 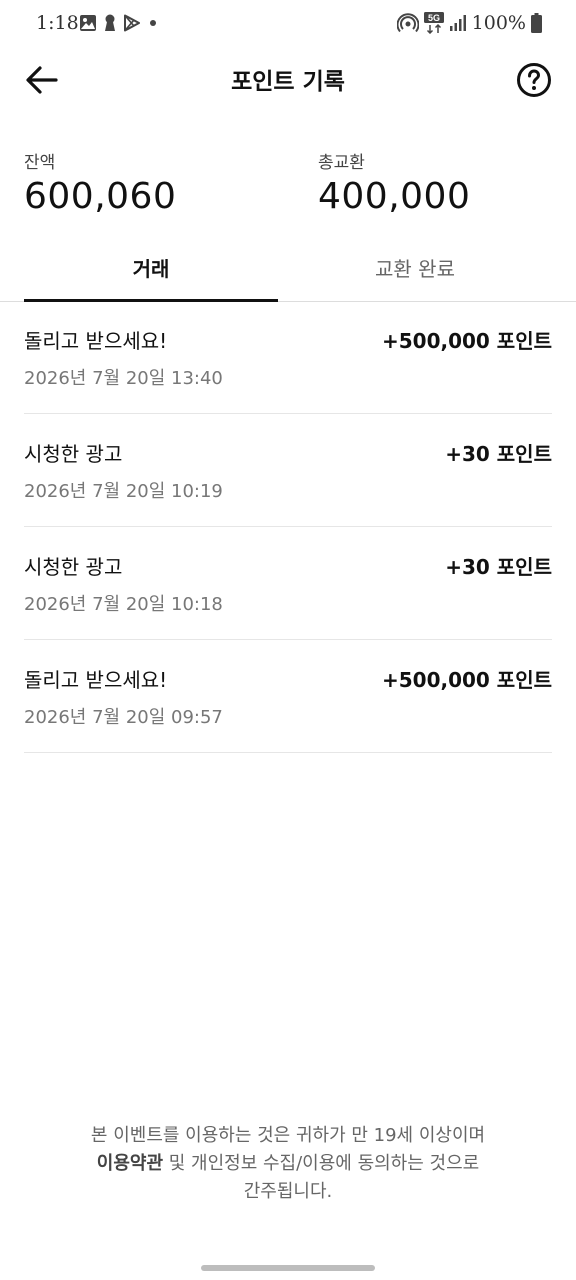 What do you see at coordinates (288, 470) in the screenshot?
I see `transaction-row: 시청한 광고 2026년 7월 20일 10:19 +30 포인트` at bounding box center [288, 470].